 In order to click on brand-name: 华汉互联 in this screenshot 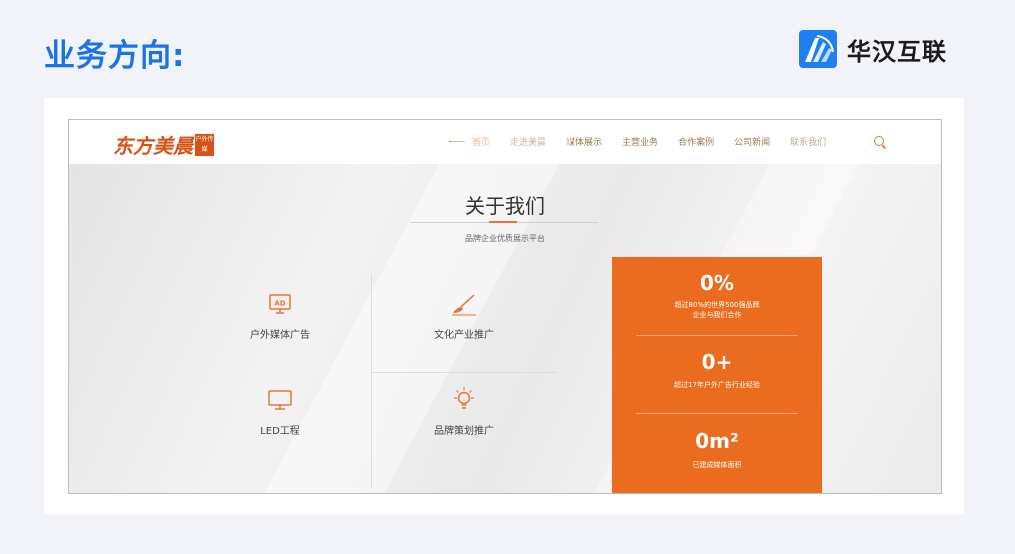, I will do `click(897, 51)`.